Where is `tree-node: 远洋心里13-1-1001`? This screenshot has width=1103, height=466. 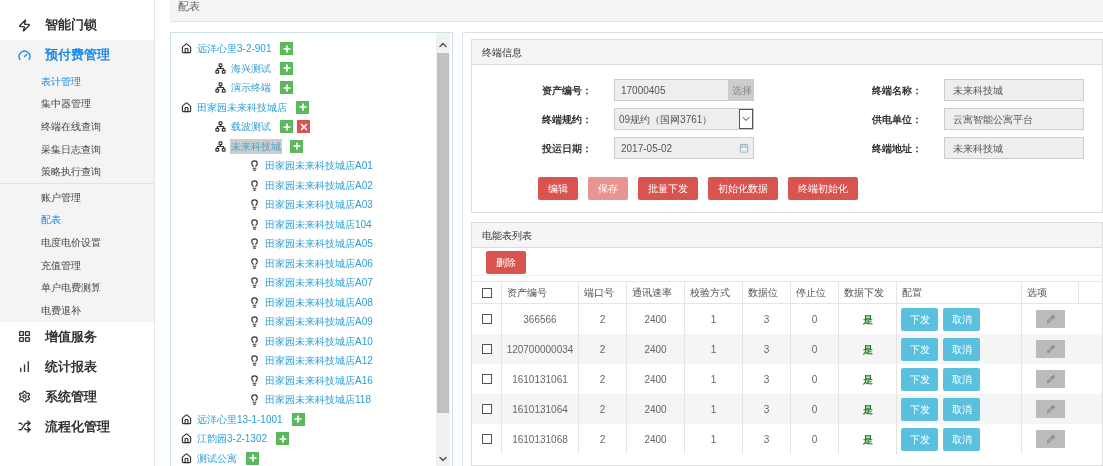
tree-node: 远洋心里13-1-1001 is located at coordinates (240, 419).